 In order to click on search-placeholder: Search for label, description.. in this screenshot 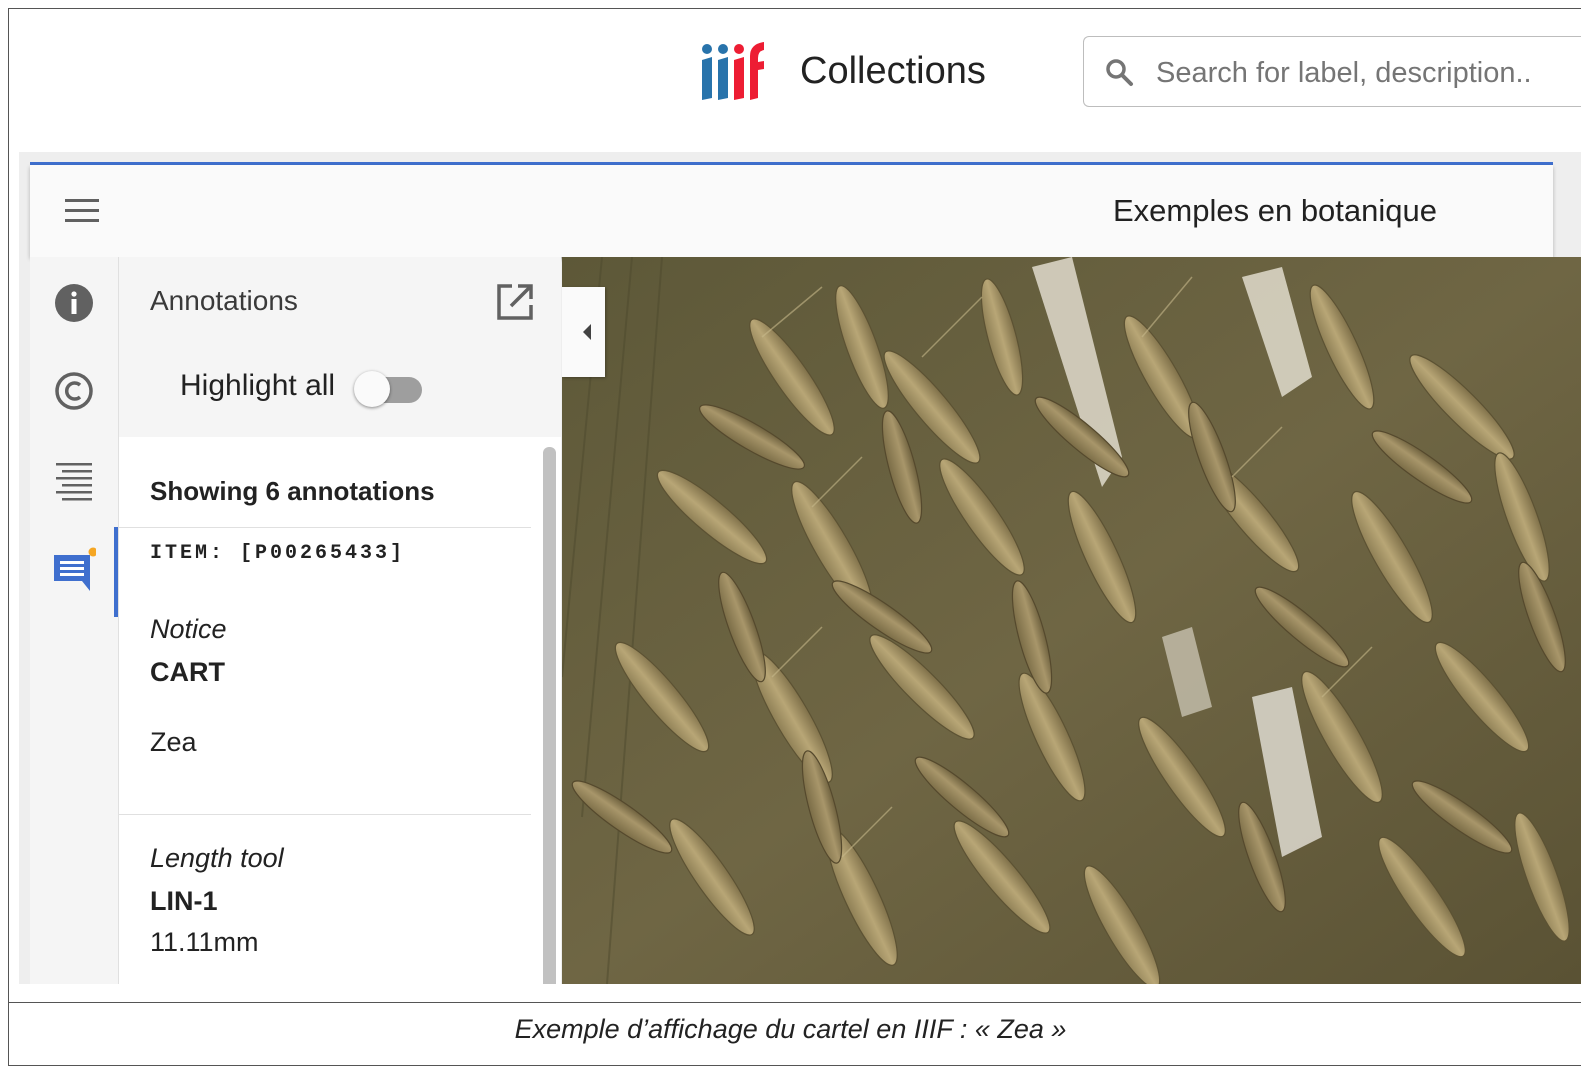, I will do `click(1344, 73)`.